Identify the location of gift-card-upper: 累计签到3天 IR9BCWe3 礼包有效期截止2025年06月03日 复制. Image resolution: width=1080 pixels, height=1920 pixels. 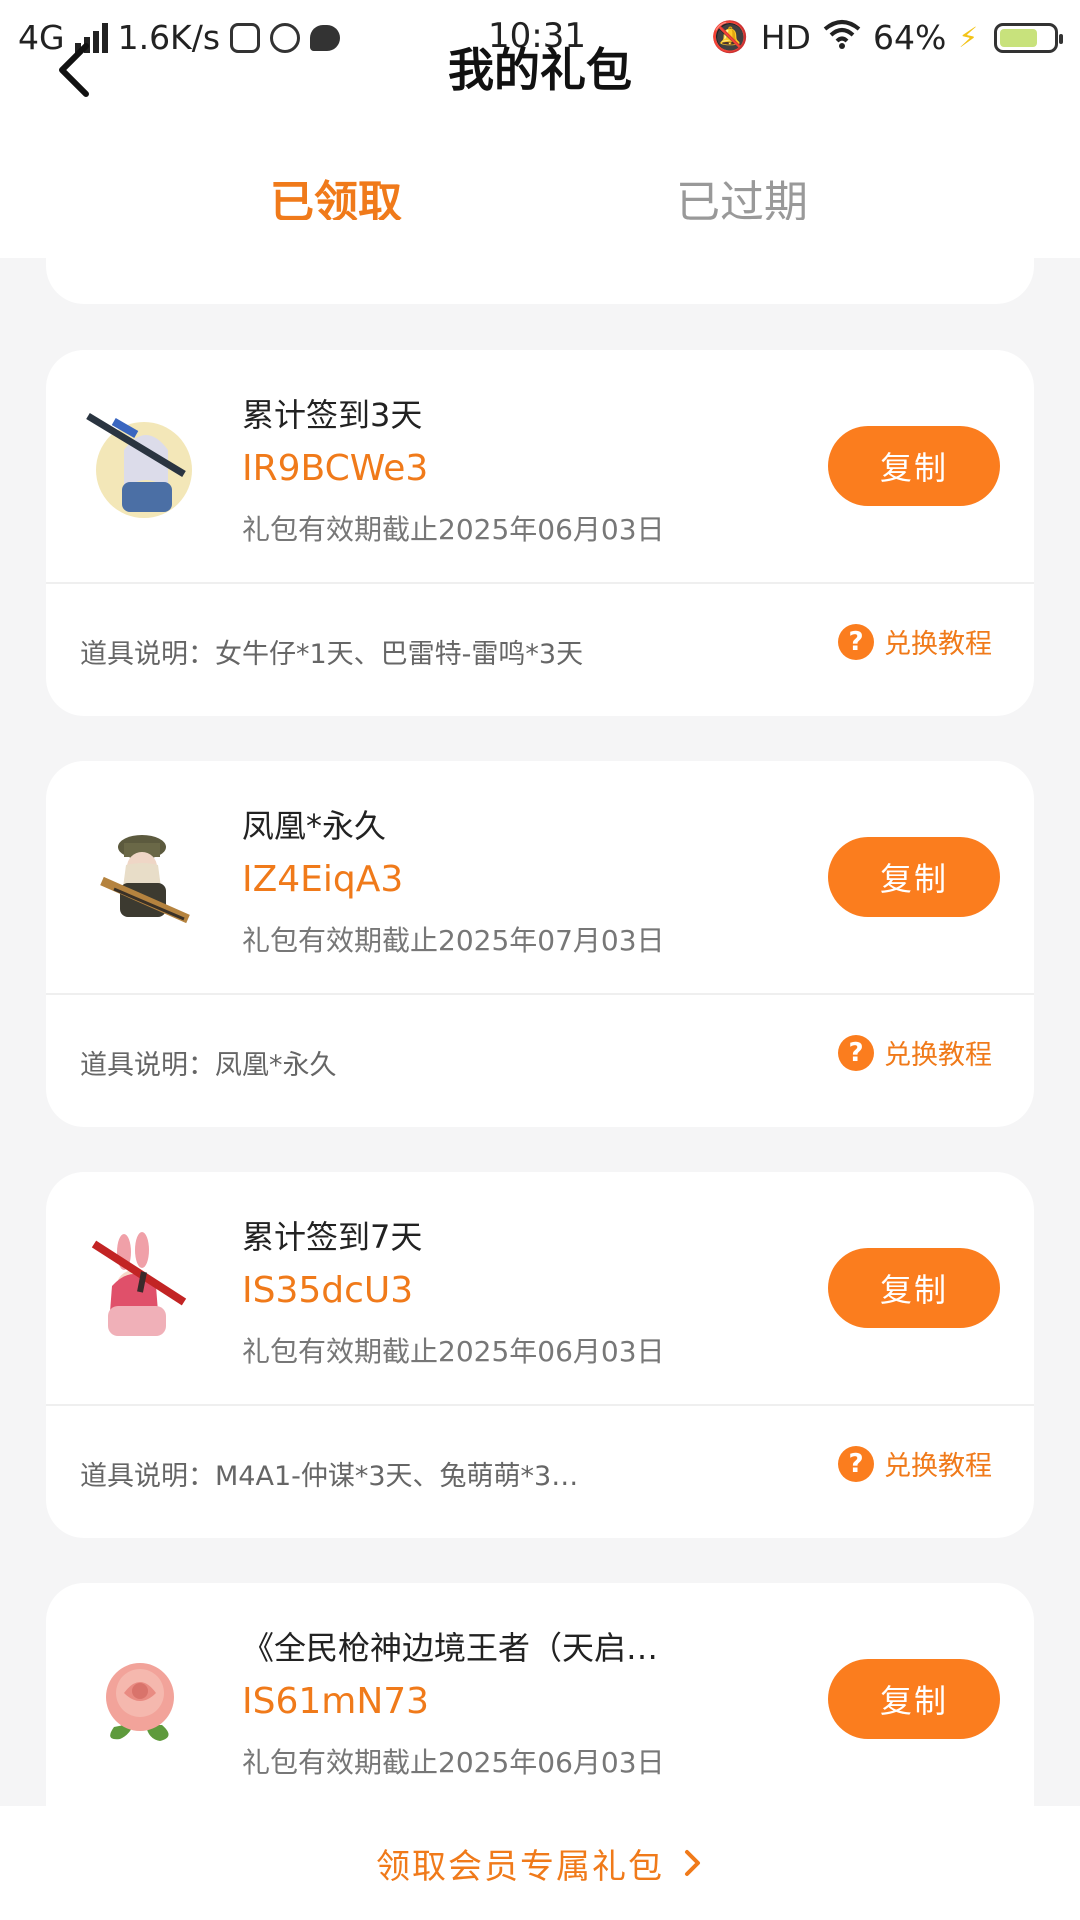
(540, 466).